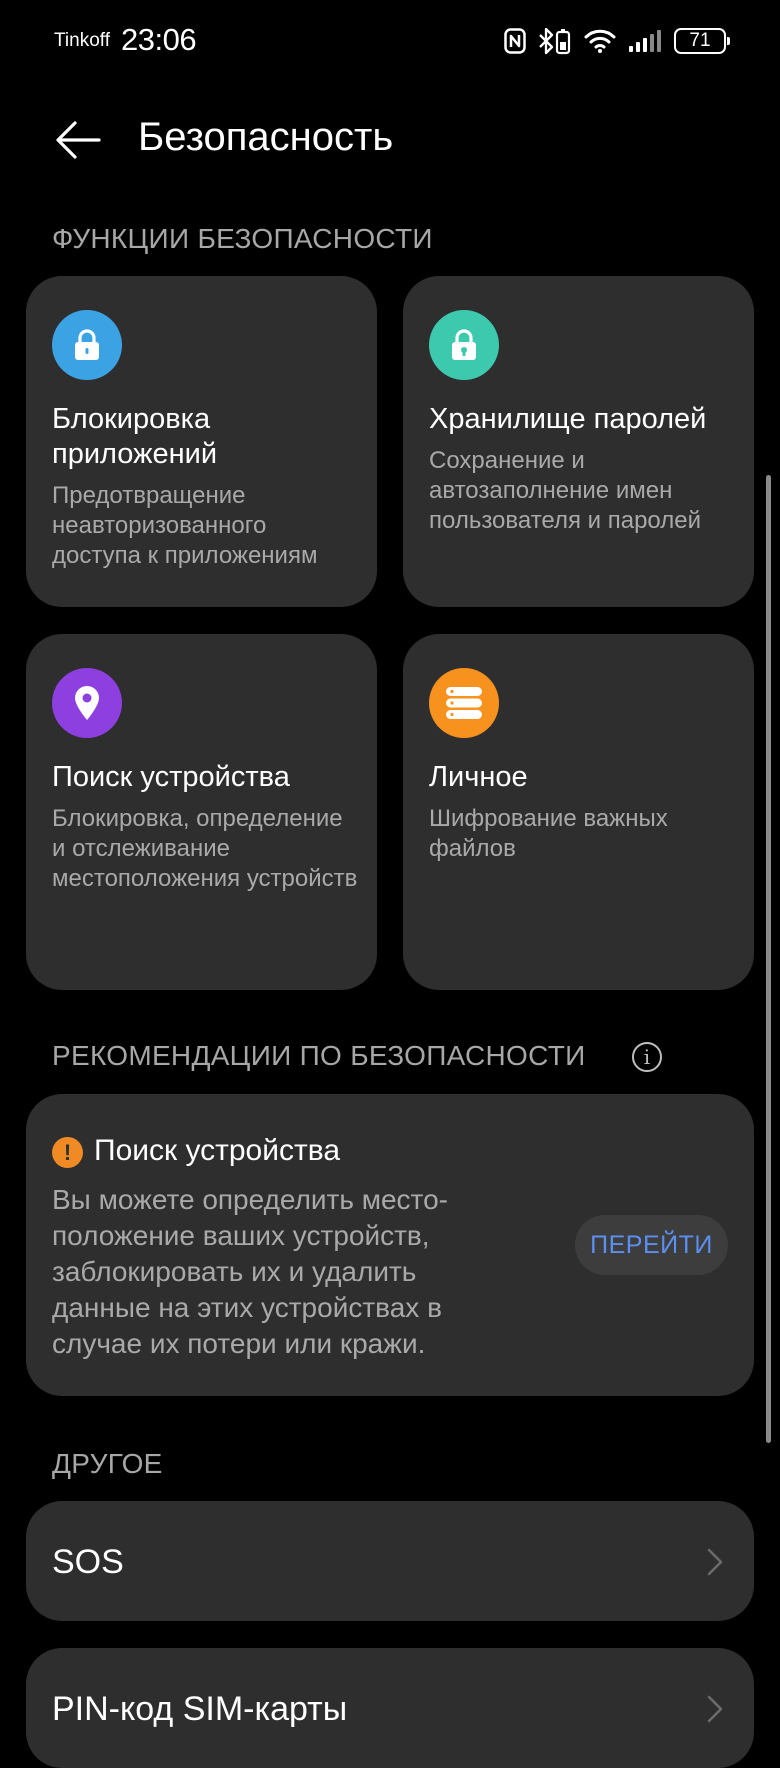  I want to click on wifi-icon, so click(600, 41).